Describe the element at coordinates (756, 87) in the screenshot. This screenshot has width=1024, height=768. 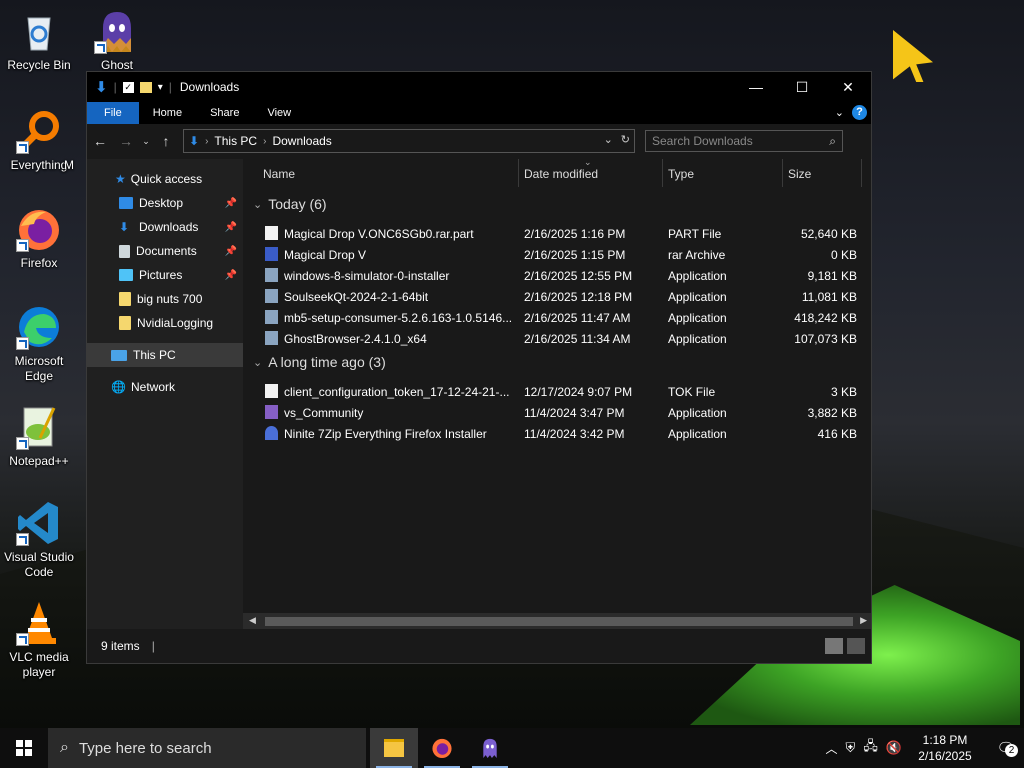
I see `minimize-button: —` at that location.